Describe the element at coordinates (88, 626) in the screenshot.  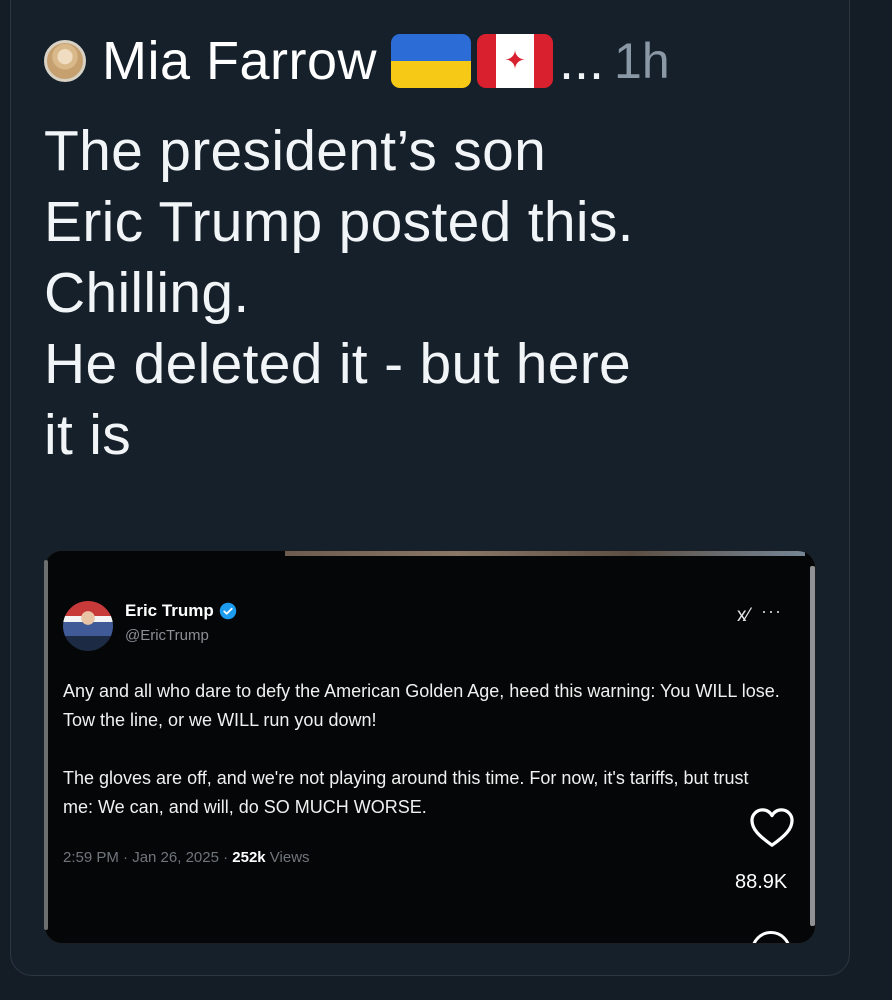
I see `embedded-author-avatar` at that location.